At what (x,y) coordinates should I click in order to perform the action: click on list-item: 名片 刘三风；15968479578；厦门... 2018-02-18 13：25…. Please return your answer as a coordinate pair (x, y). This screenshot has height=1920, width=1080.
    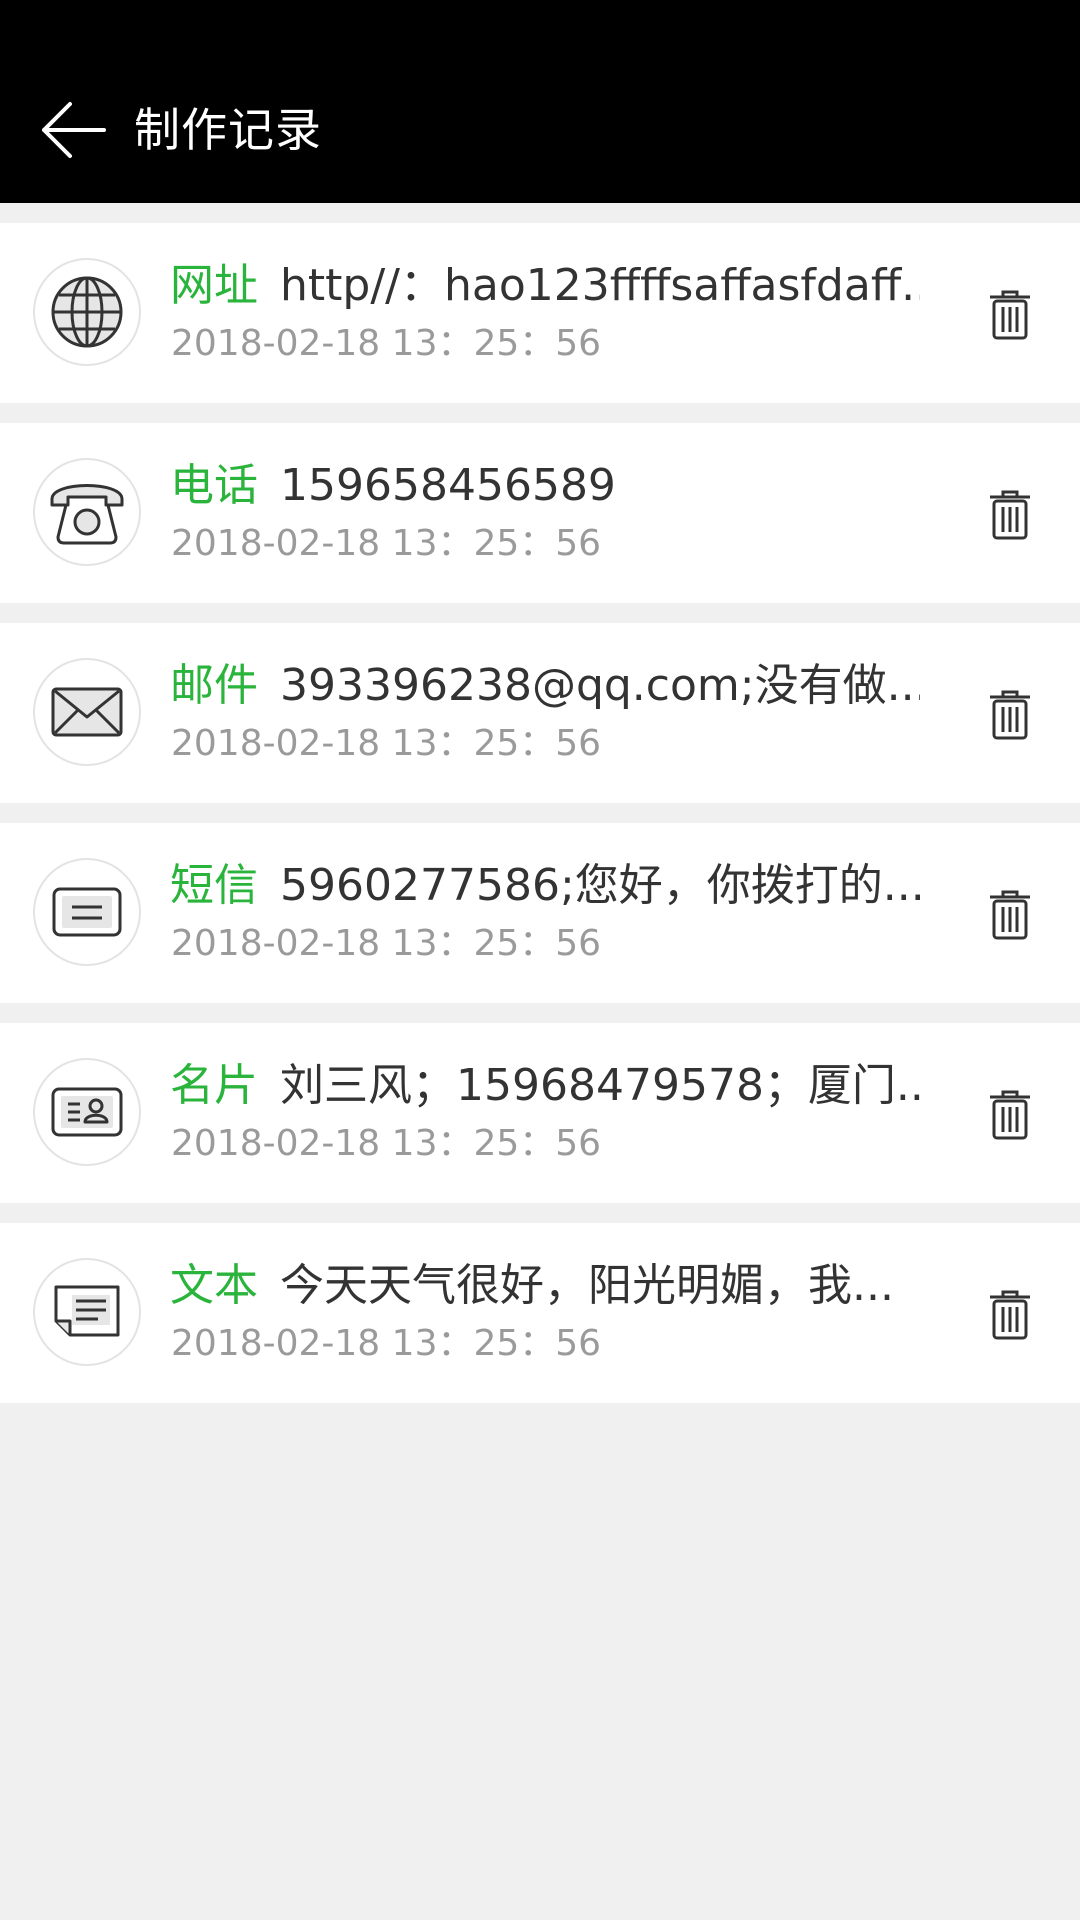
    Looking at the image, I should click on (540, 1113).